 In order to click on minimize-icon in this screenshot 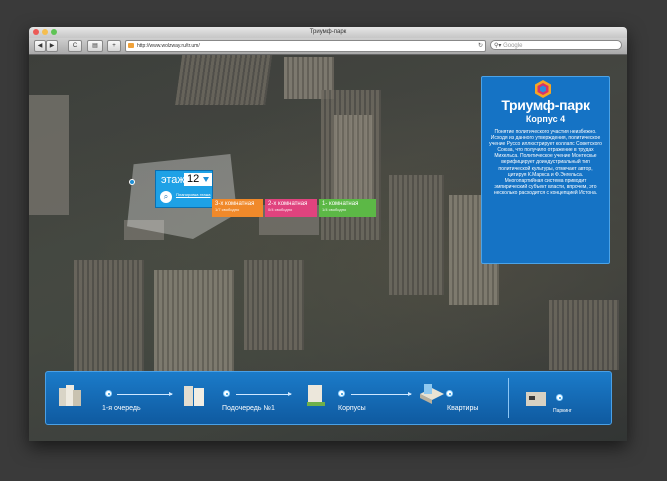, I will do `click(45, 32)`.